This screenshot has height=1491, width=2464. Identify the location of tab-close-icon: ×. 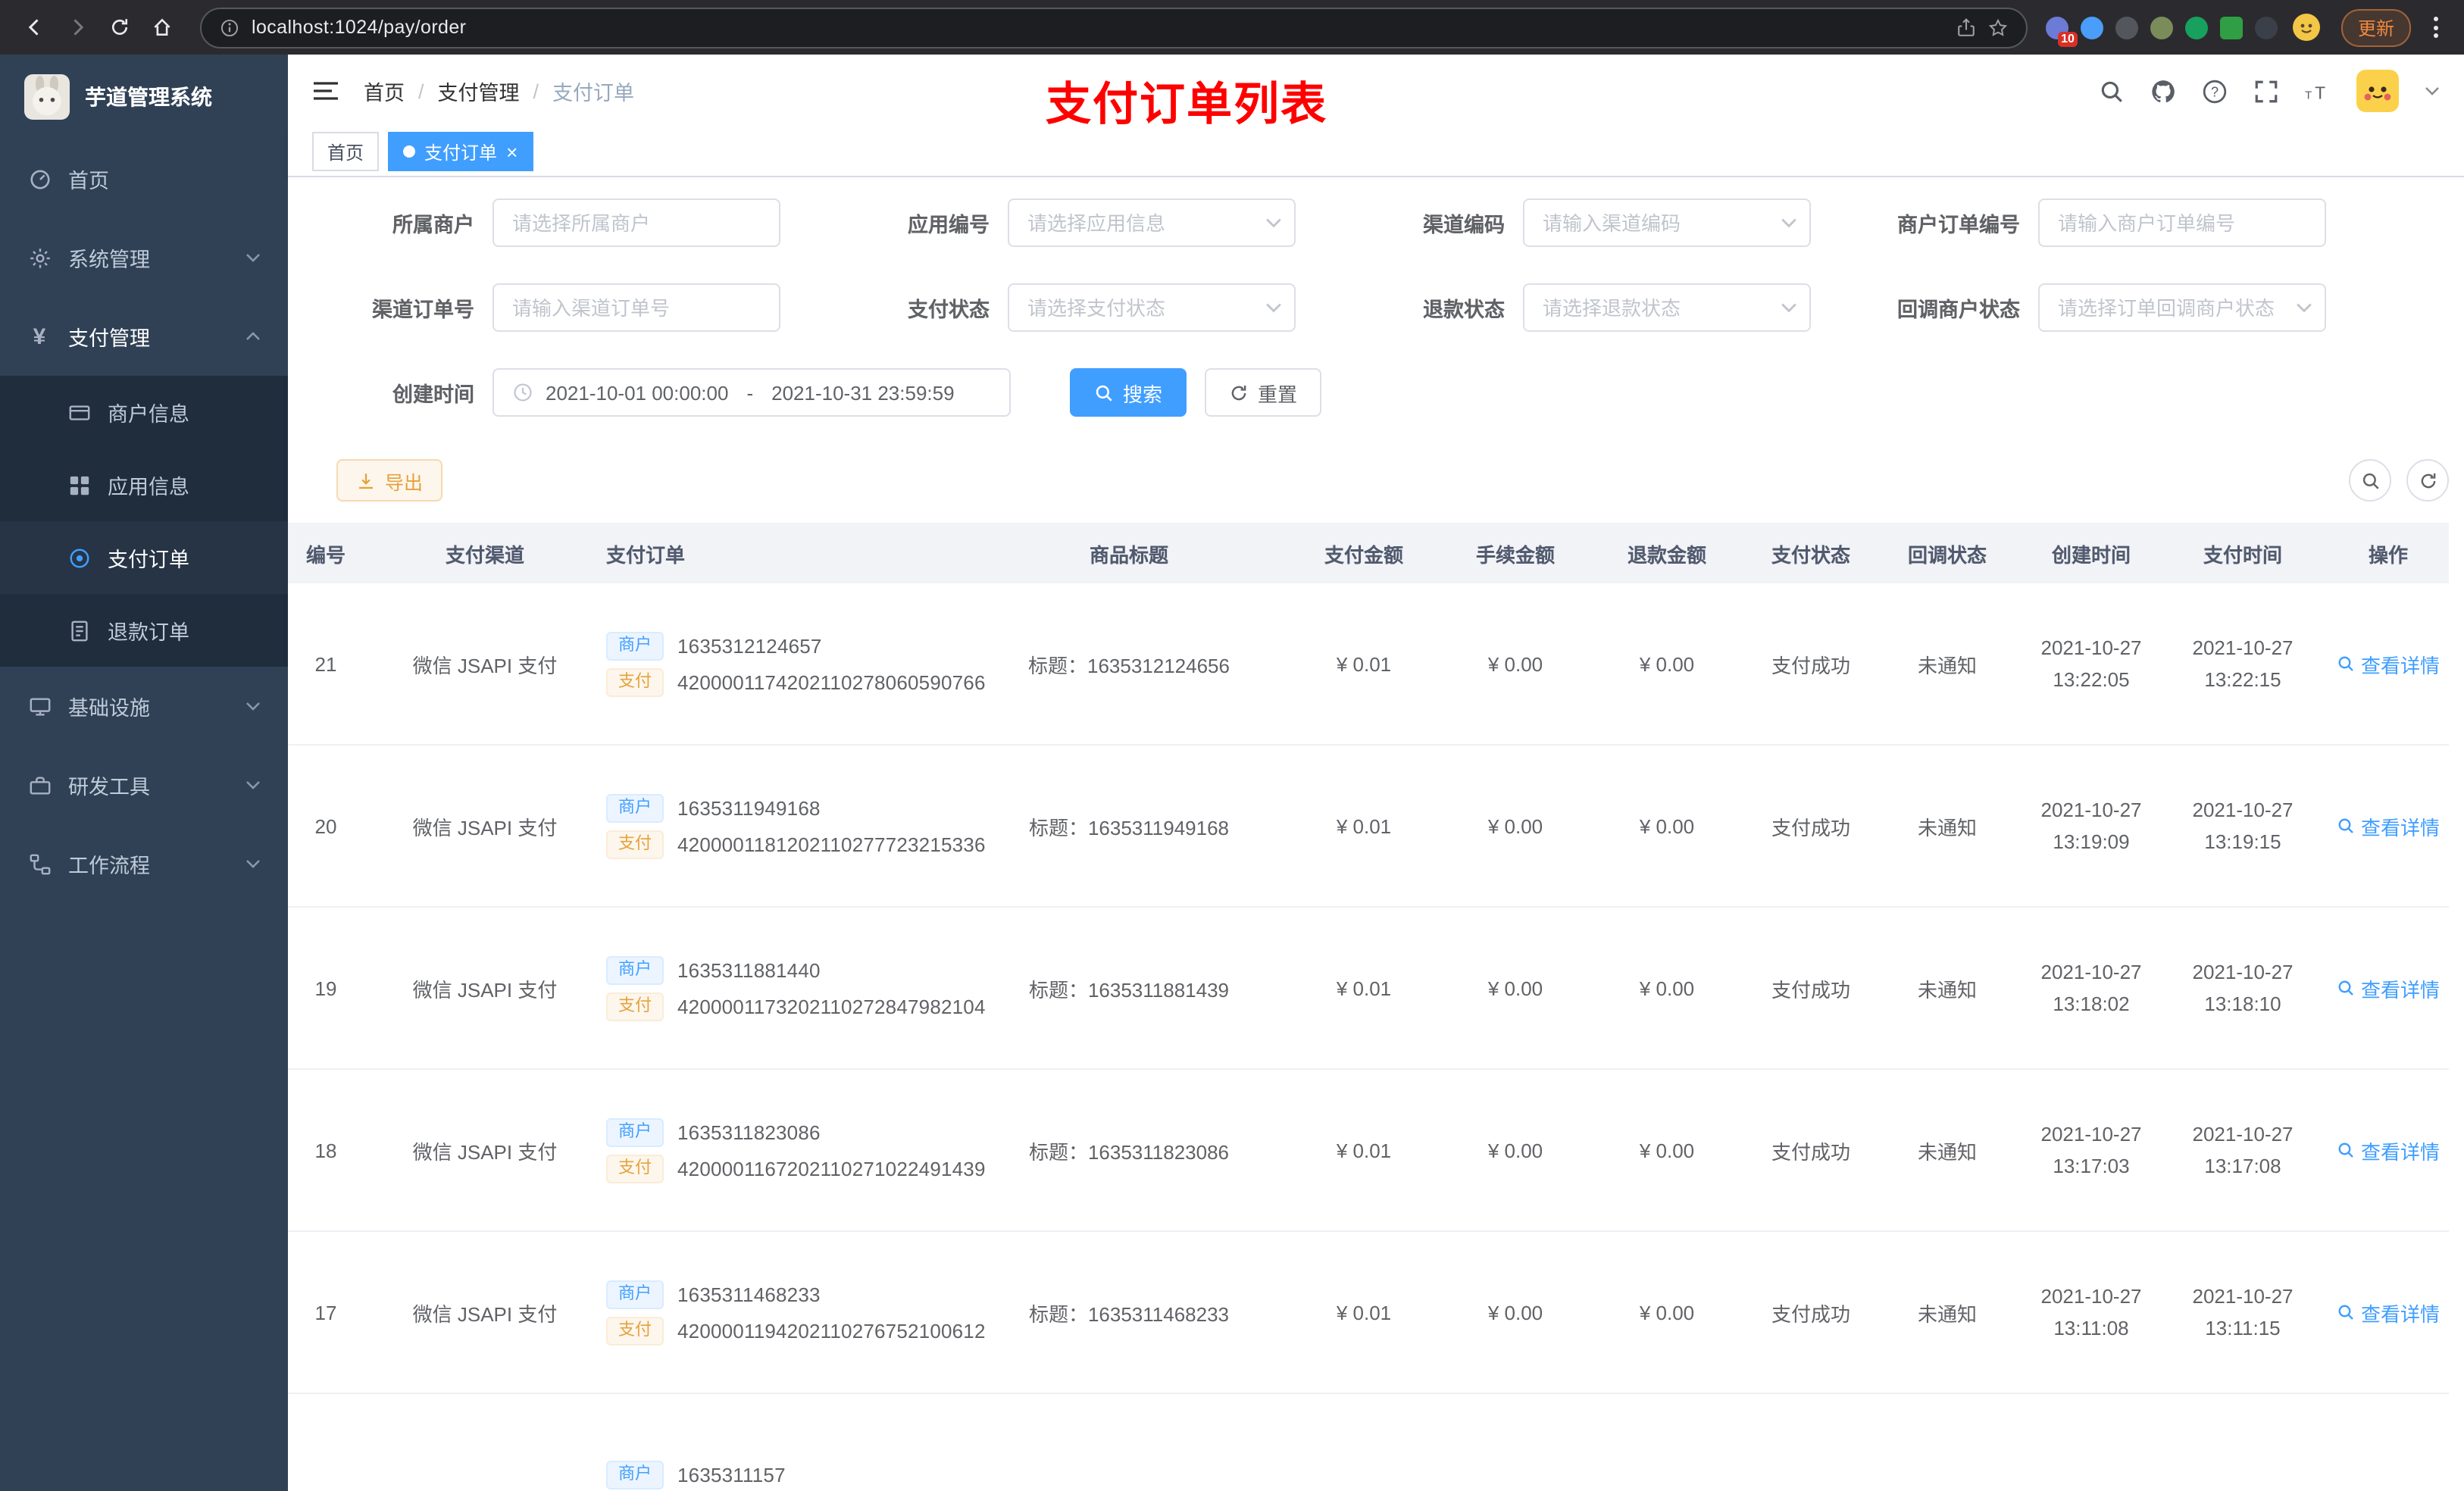
(512, 151).